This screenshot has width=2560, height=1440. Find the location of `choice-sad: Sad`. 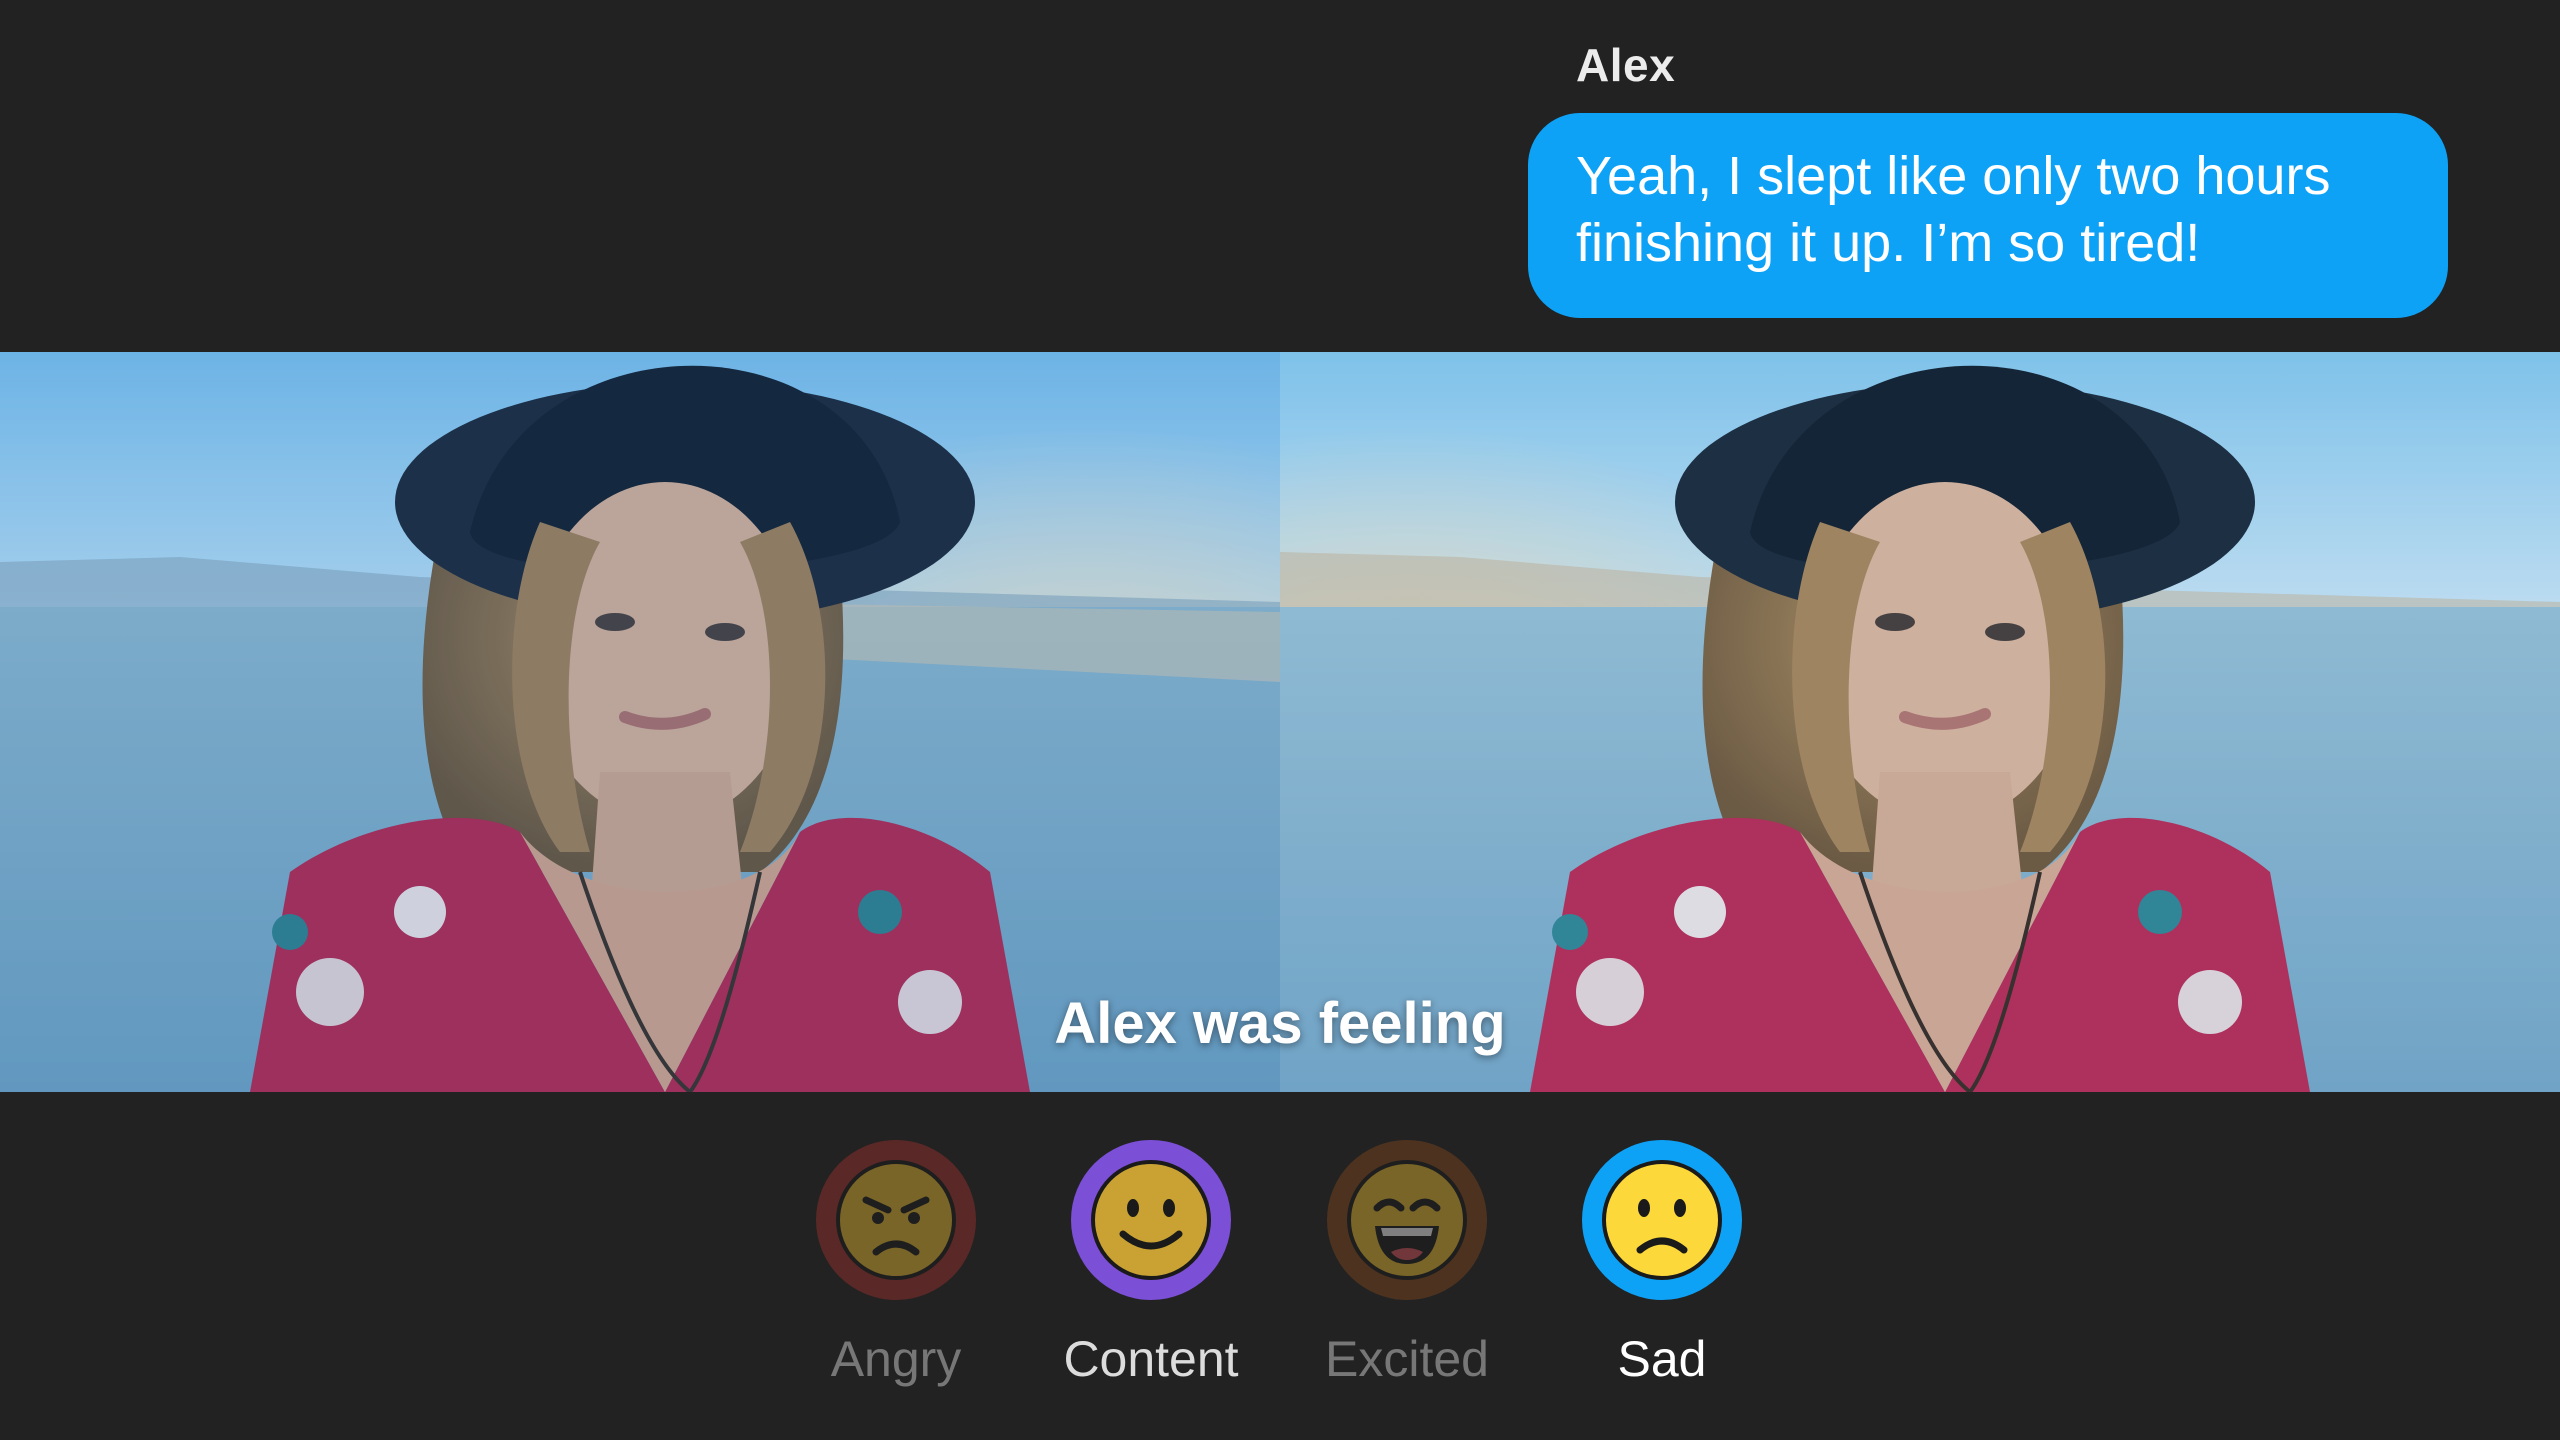

choice-sad: Sad is located at coordinates (1662, 1268).